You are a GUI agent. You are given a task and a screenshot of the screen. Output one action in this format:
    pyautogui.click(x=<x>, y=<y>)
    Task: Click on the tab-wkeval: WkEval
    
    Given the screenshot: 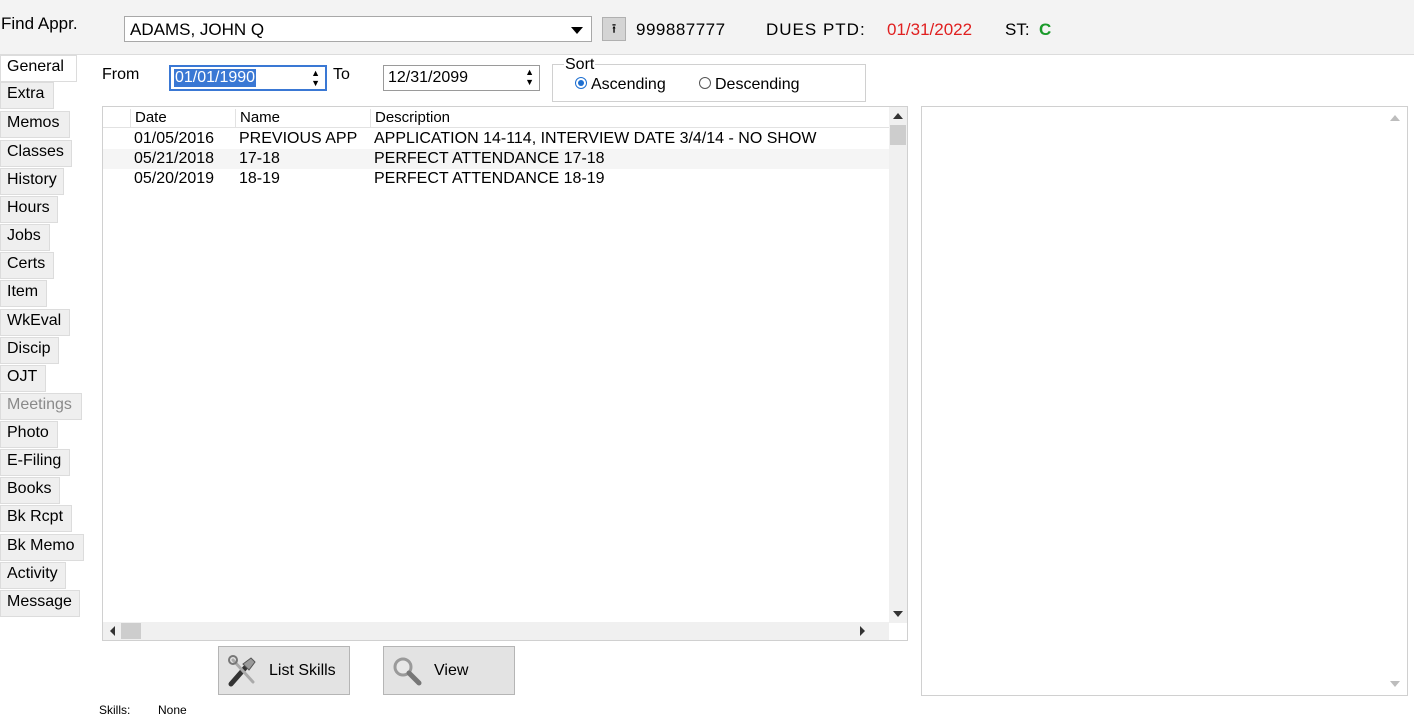 What is the action you would take?
    pyautogui.click(x=35, y=322)
    